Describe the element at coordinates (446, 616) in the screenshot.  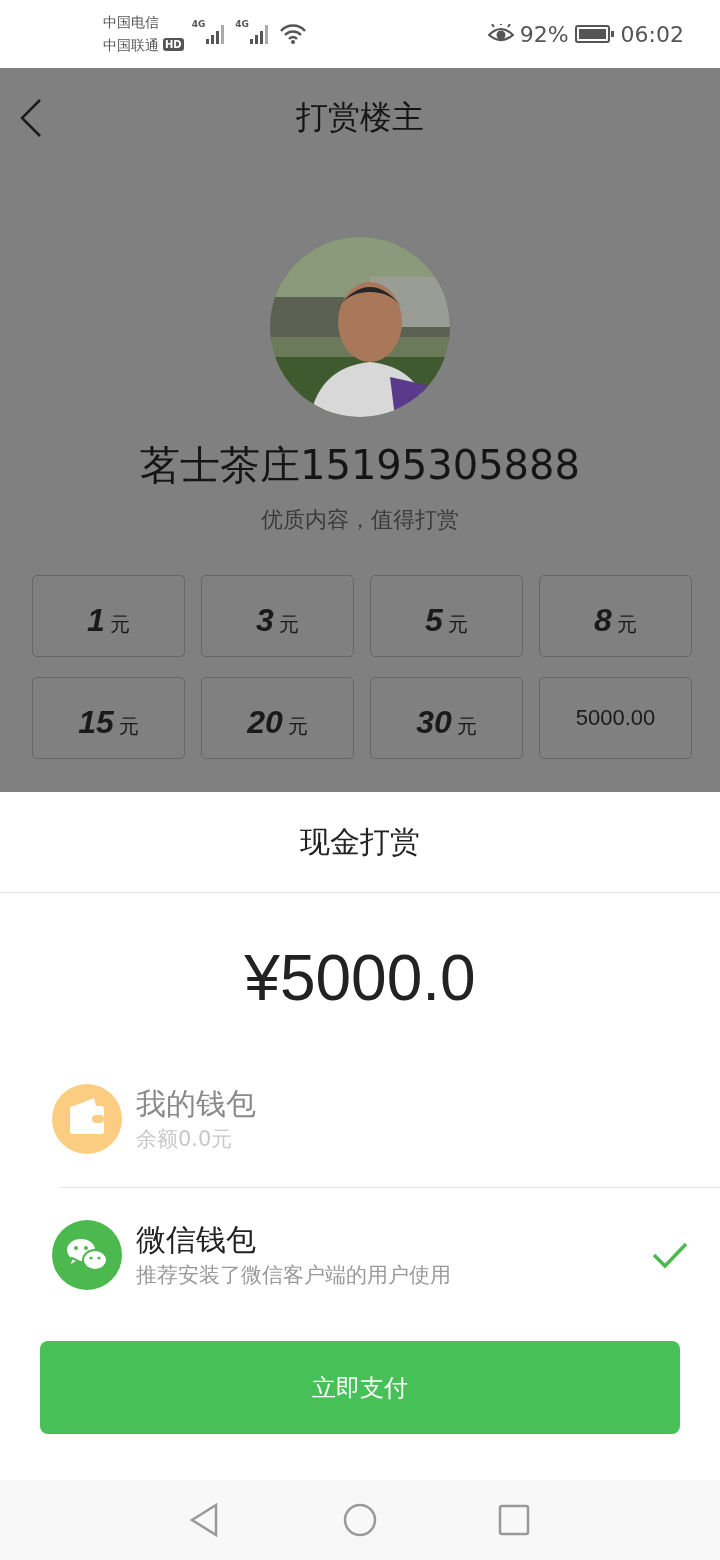
I see `amount-option: 5 元` at that location.